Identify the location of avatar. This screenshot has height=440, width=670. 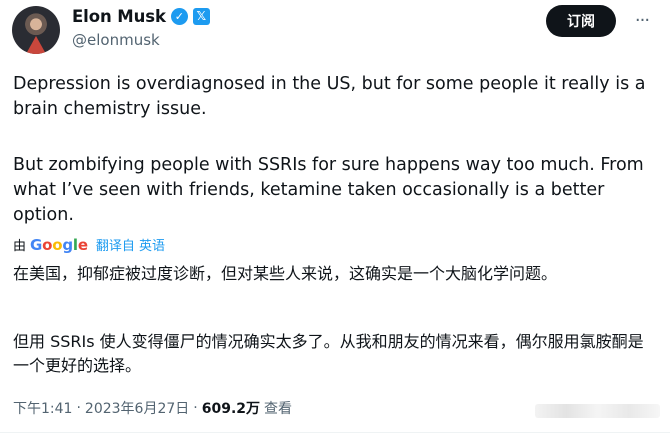
(36, 30).